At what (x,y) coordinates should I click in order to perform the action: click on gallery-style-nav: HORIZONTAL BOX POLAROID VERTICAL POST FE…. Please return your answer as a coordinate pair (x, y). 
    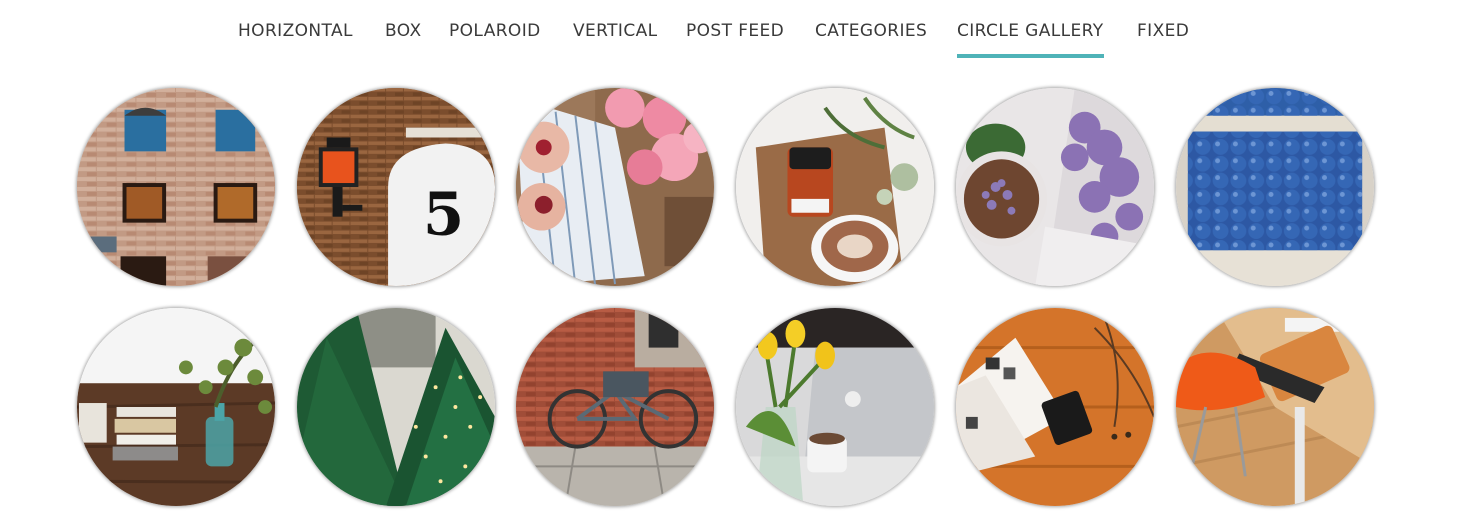
    Looking at the image, I should click on (735, 32).